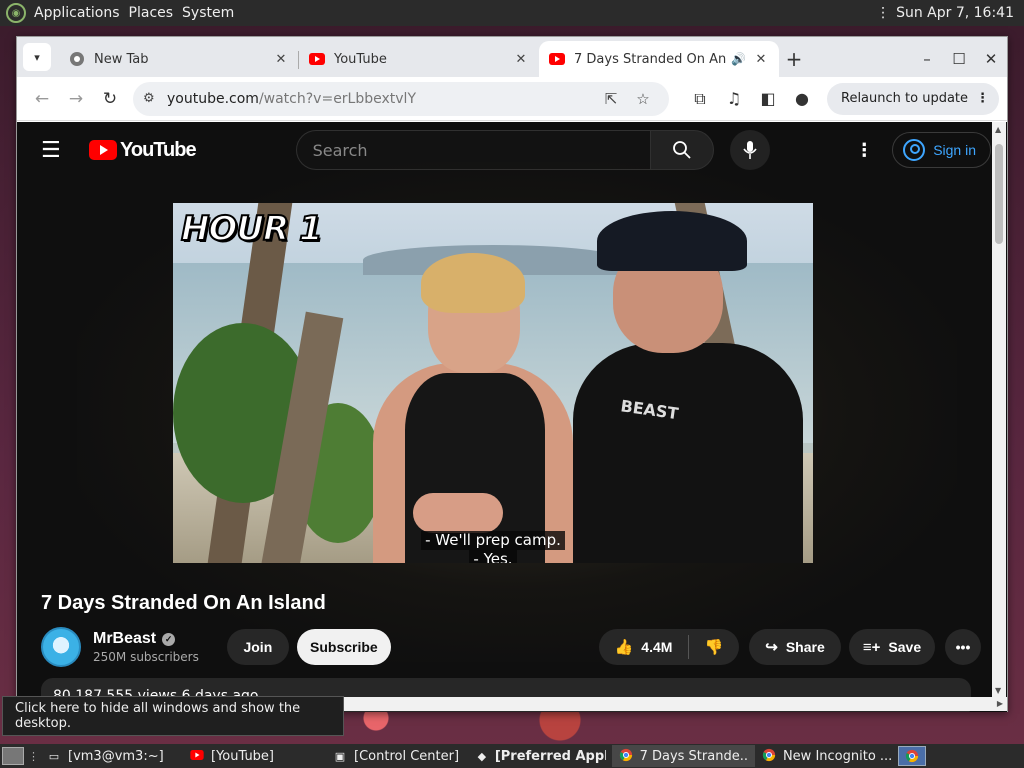 This screenshot has height=768, width=1024. I want to click on tab-video-active: 7 Days Stranded On An Is 🔊 ✕, so click(659, 59).